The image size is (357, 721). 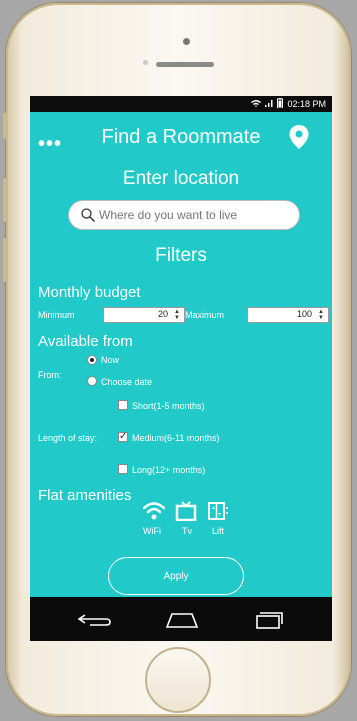 What do you see at coordinates (181, 255) in the screenshot?
I see `filters-heading: Filters` at bounding box center [181, 255].